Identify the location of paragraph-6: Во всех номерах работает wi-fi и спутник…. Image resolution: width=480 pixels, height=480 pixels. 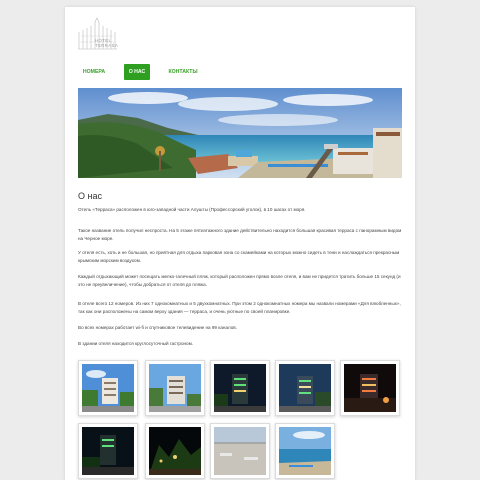
(158, 327).